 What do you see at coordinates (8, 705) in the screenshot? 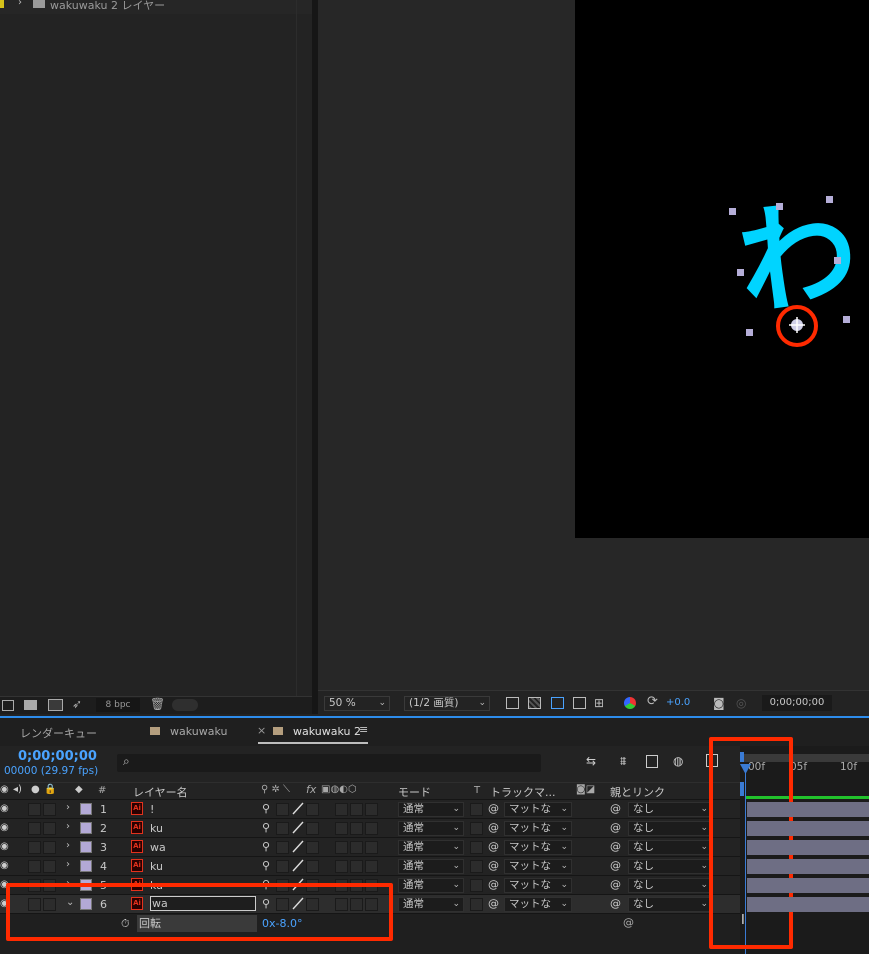
I see `interpret-footage-icon` at bounding box center [8, 705].